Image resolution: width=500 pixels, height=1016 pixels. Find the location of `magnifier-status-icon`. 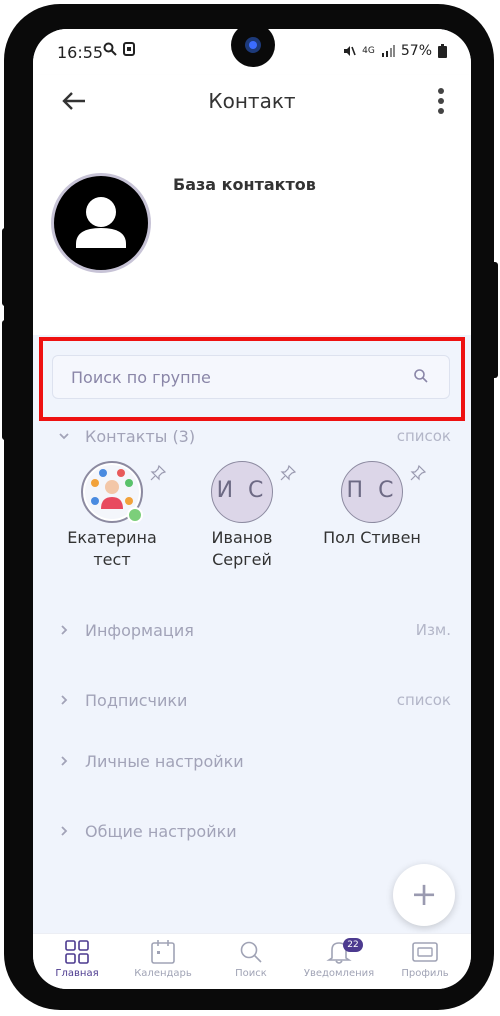

magnifier-status-icon is located at coordinates (110, 49).